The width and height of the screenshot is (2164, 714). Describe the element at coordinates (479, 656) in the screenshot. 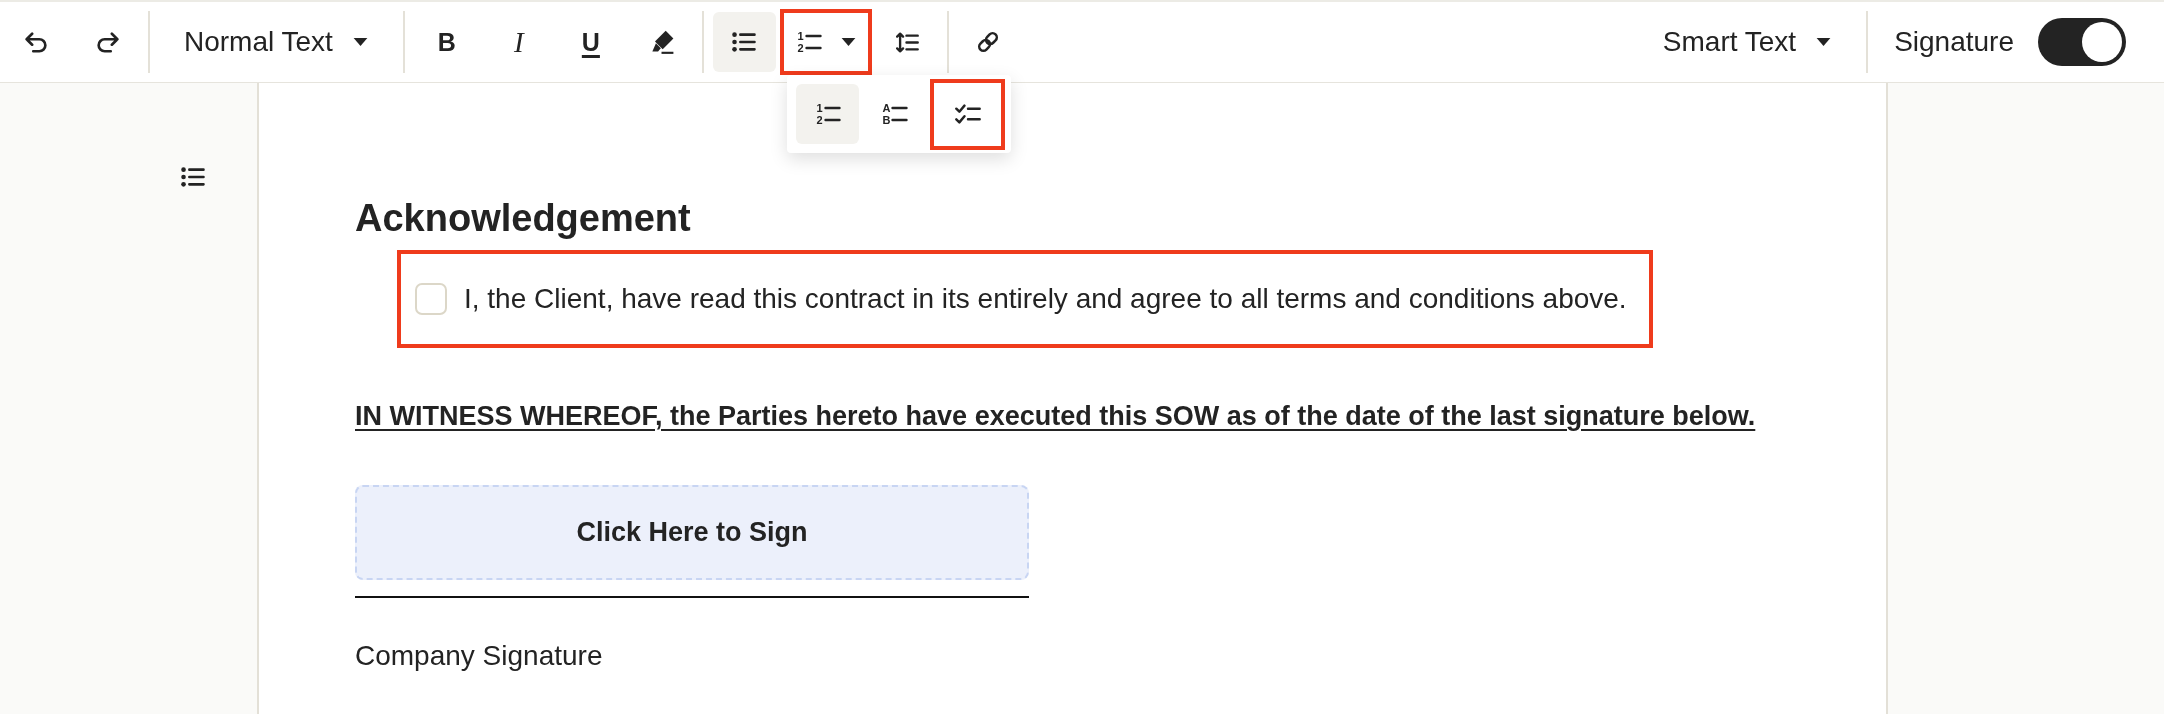

I see `signature-caption: Company Signature` at that location.